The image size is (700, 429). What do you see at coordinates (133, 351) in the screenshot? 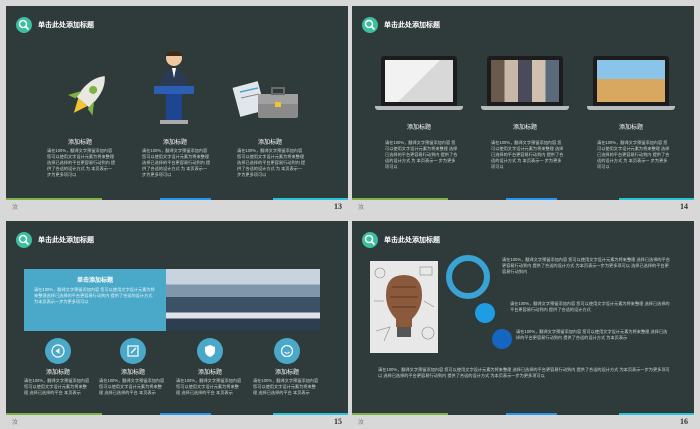
I see `edit-icon` at bounding box center [133, 351].